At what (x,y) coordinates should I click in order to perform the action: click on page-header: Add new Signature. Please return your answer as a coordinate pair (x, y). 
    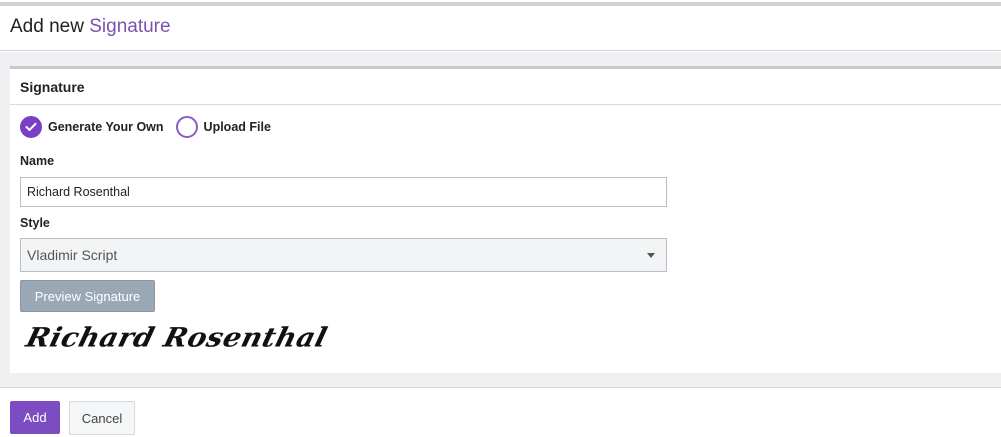
    Looking at the image, I should click on (500, 28).